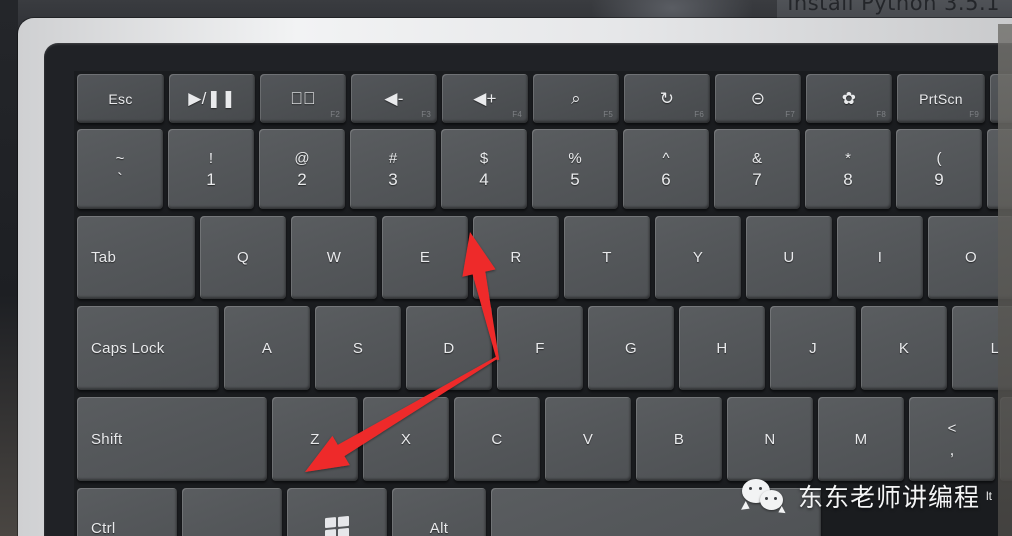 The width and height of the screenshot is (1012, 536). I want to click on watermark: 东东老师讲编程 lt, so click(866, 497).